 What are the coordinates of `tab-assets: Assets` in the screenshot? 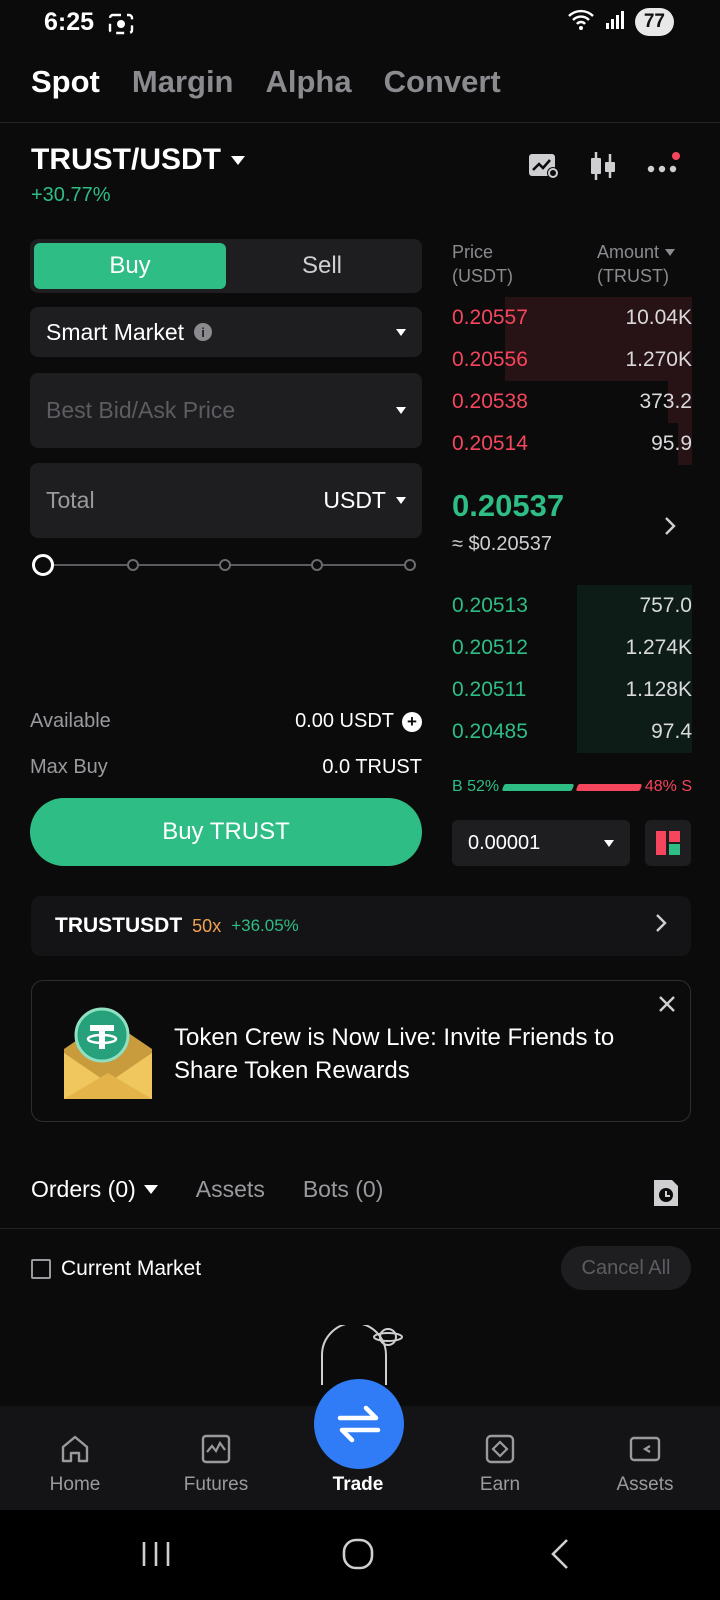 It's located at (230, 1189).